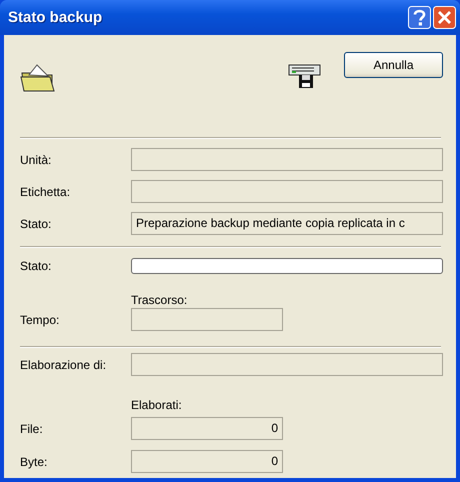 The width and height of the screenshot is (460, 482). What do you see at coordinates (393, 65) in the screenshot?
I see `cancel-button: Annulla` at bounding box center [393, 65].